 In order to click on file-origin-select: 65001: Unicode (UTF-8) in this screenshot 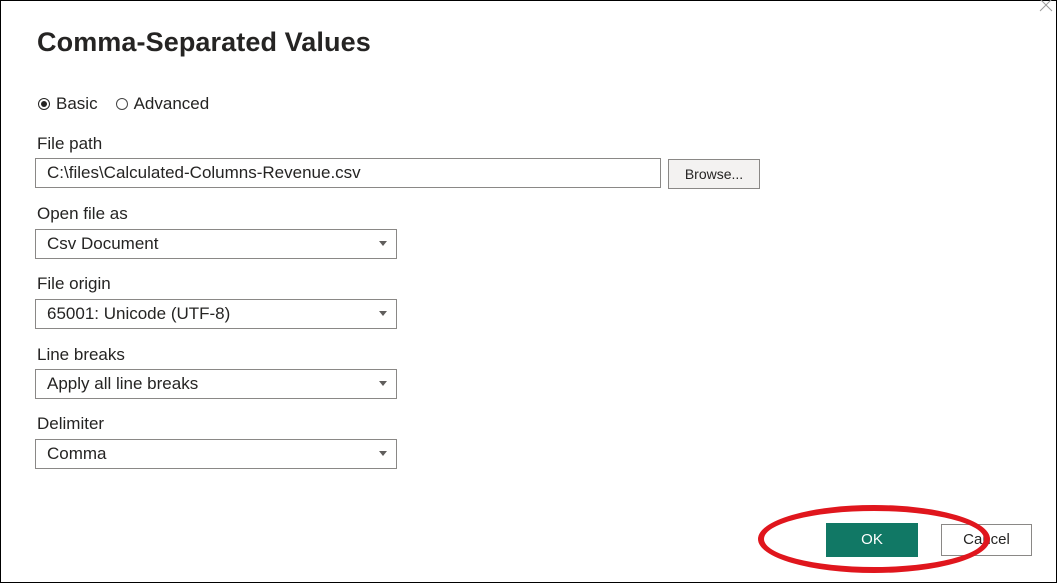, I will do `click(216, 314)`.